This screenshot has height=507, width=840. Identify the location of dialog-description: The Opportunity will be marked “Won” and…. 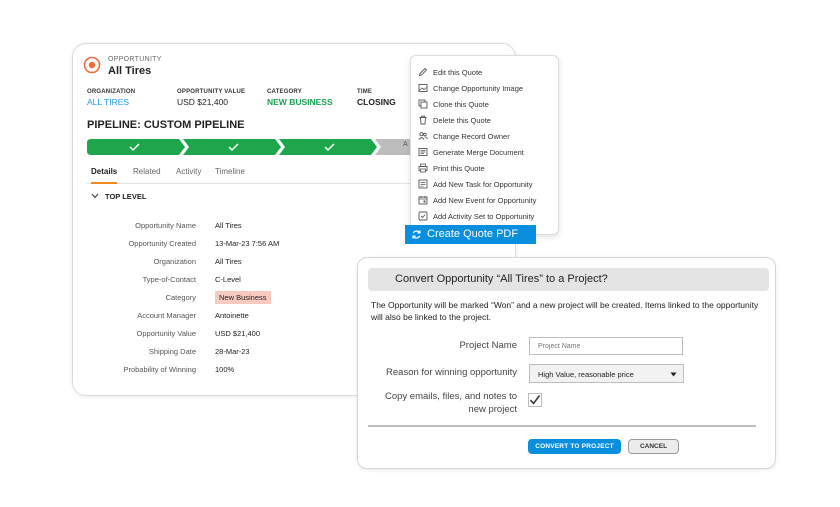
(565, 311).